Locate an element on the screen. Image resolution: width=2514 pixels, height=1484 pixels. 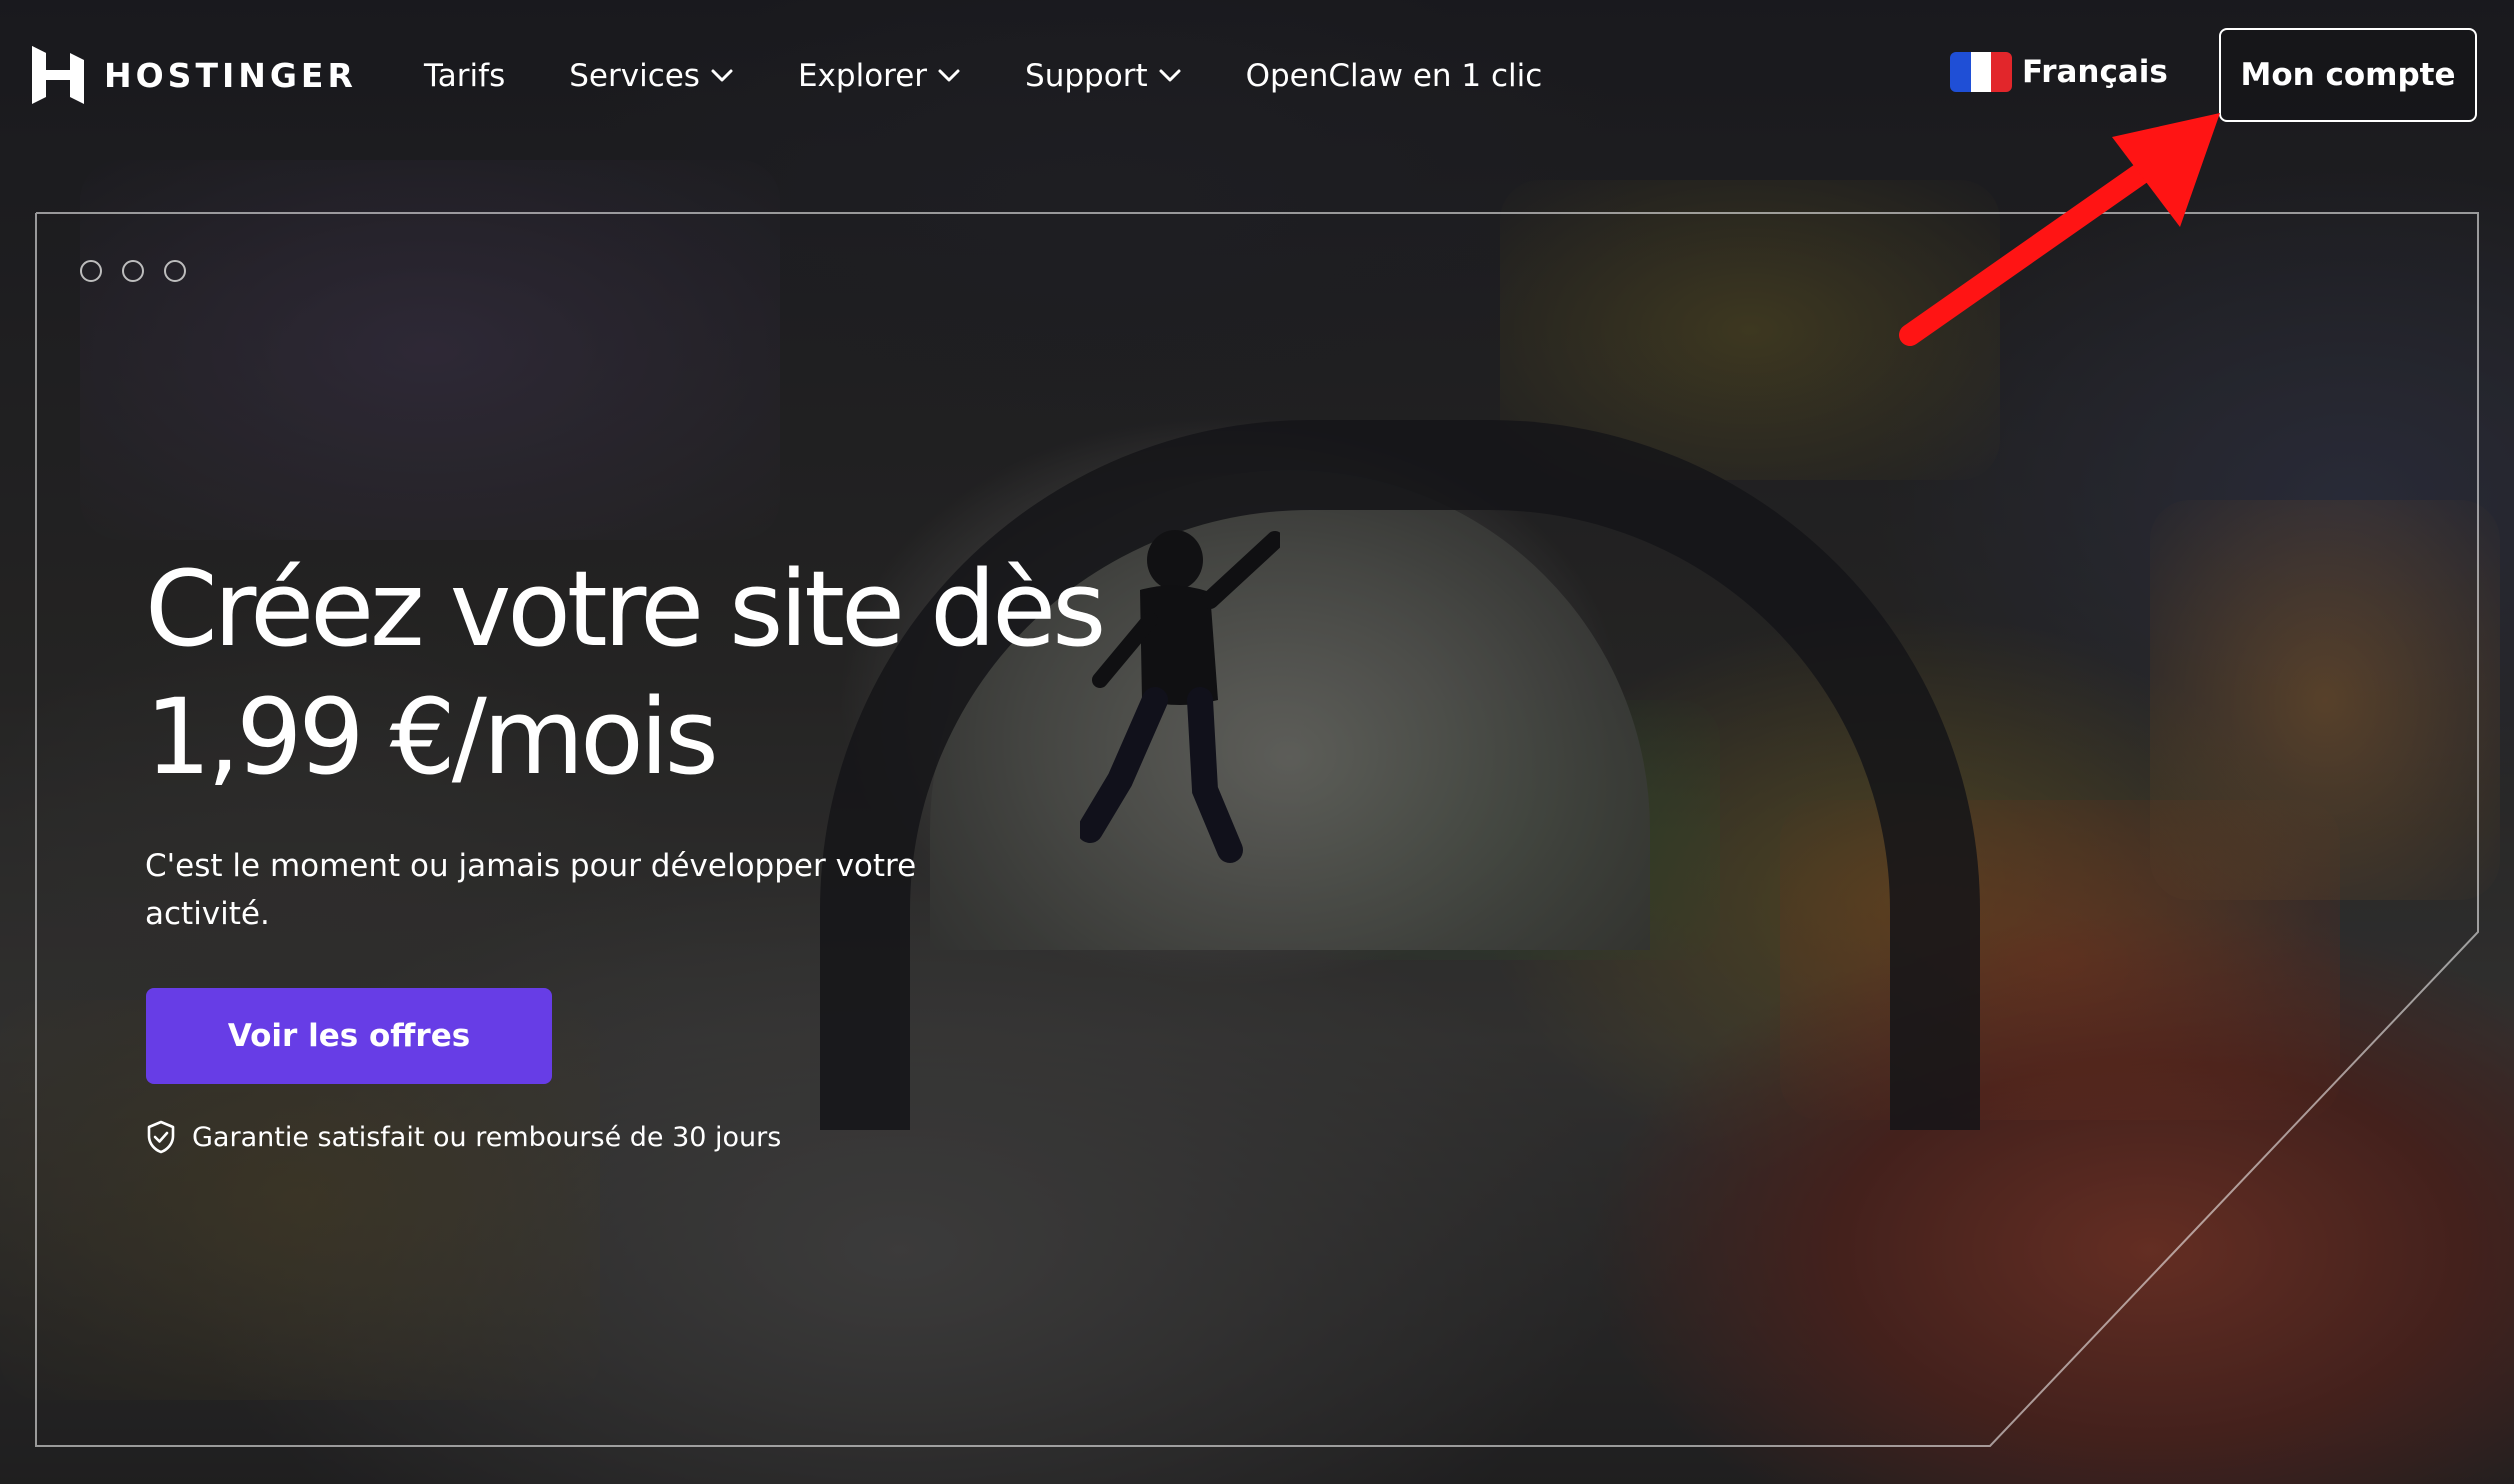
nav-label: Support is located at coordinates (1086, 76).